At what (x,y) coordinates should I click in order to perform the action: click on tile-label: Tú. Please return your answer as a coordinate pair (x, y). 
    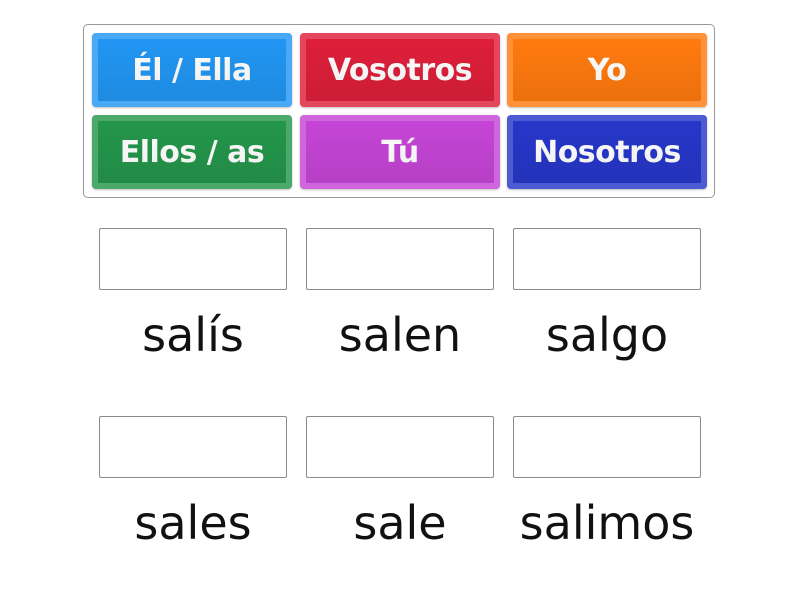
    Looking at the image, I should click on (400, 152).